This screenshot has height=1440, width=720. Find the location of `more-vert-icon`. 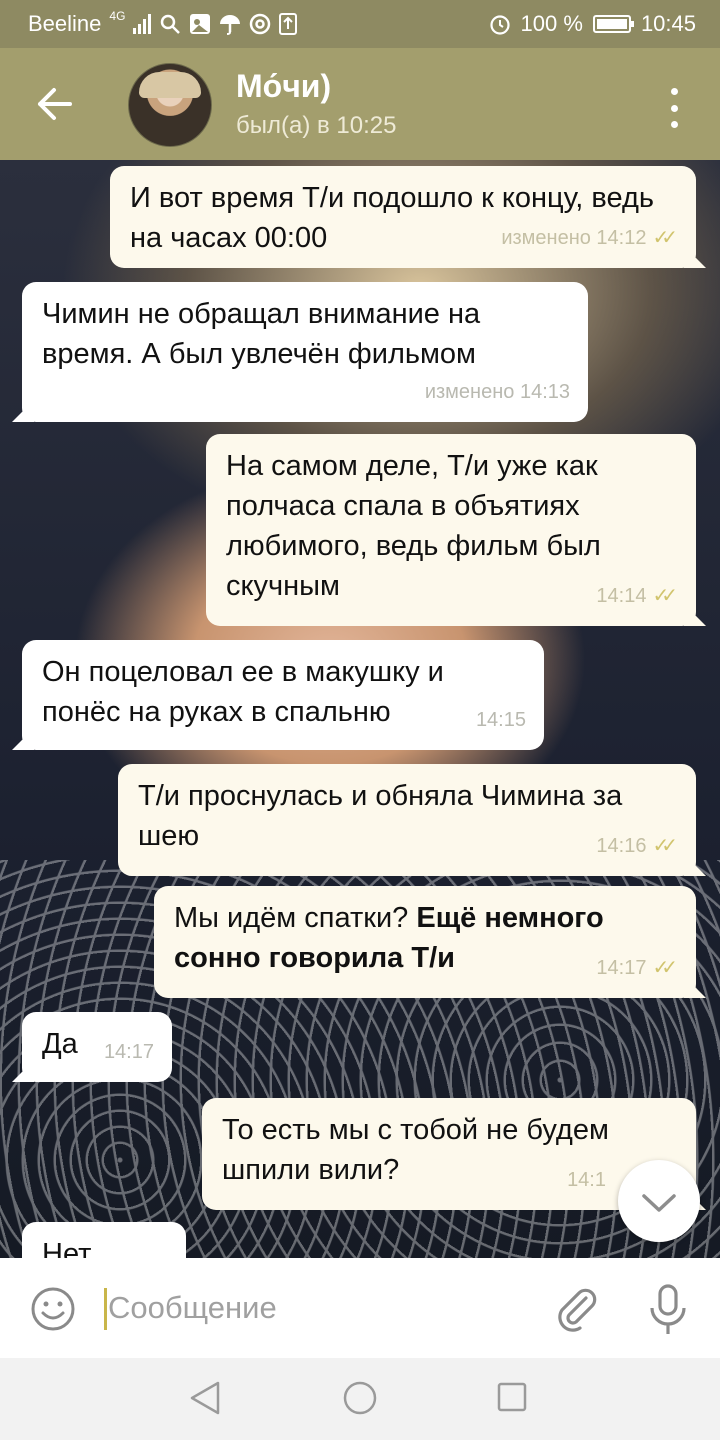

more-vert-icon is located at coordinates (674, 108).